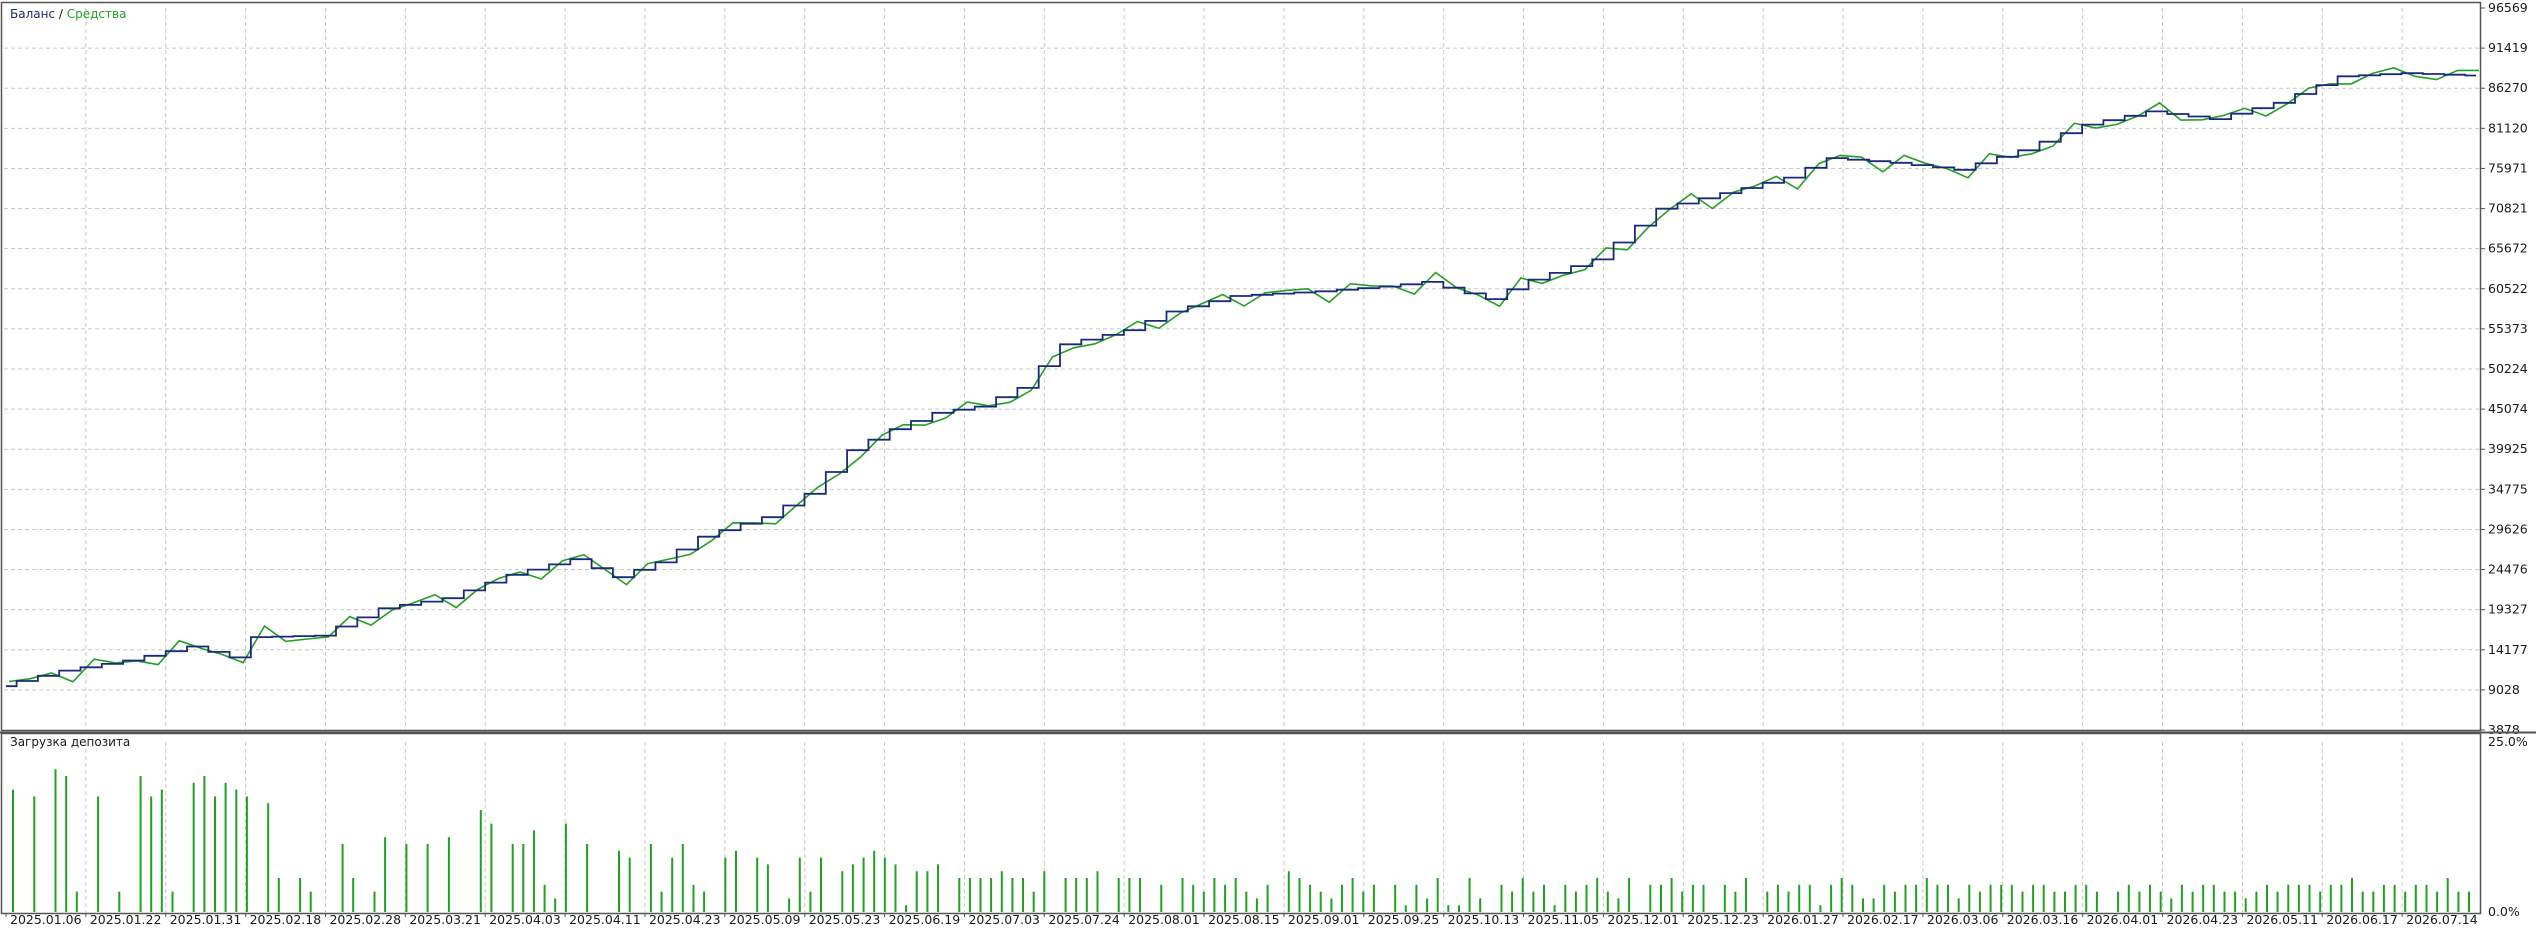 The image size is (2536, 928). What do you see at coordinates (2362, 919) in the screenshot?
I see `x-tick-label: 2026.06.17` at bounding box center [2362, 919].